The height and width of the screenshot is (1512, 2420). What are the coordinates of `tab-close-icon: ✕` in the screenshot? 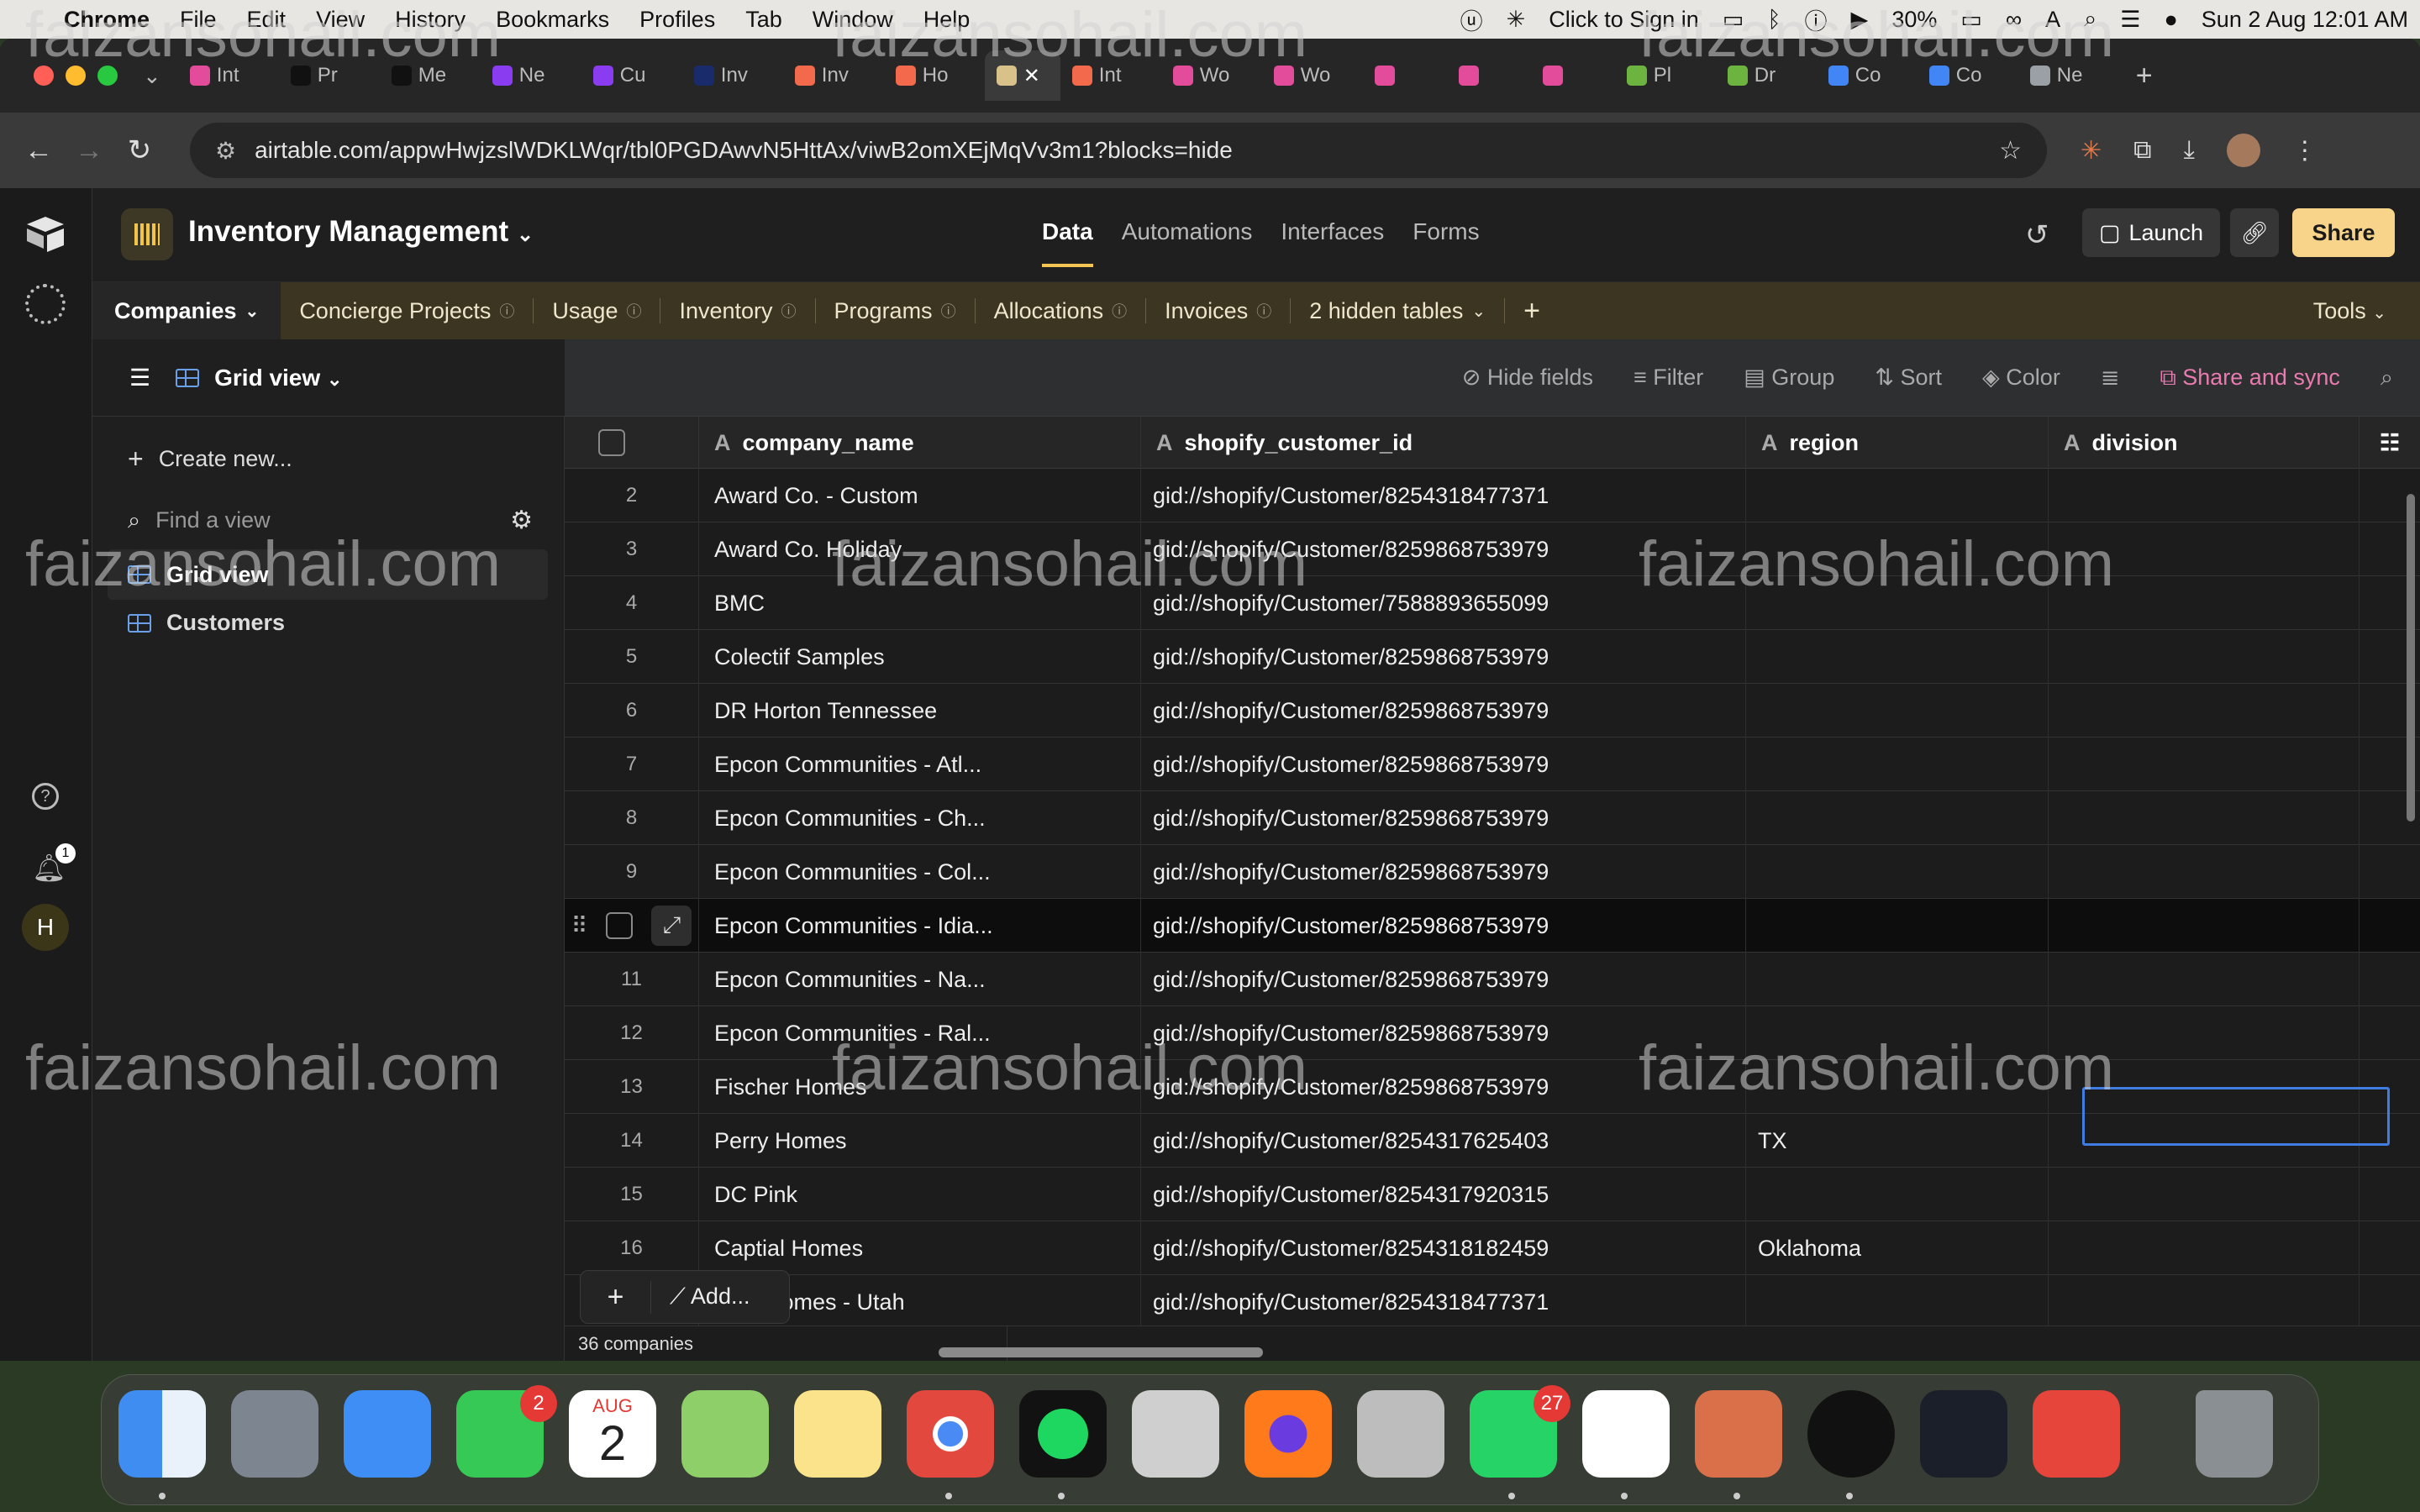 It's located at (1031, 76).